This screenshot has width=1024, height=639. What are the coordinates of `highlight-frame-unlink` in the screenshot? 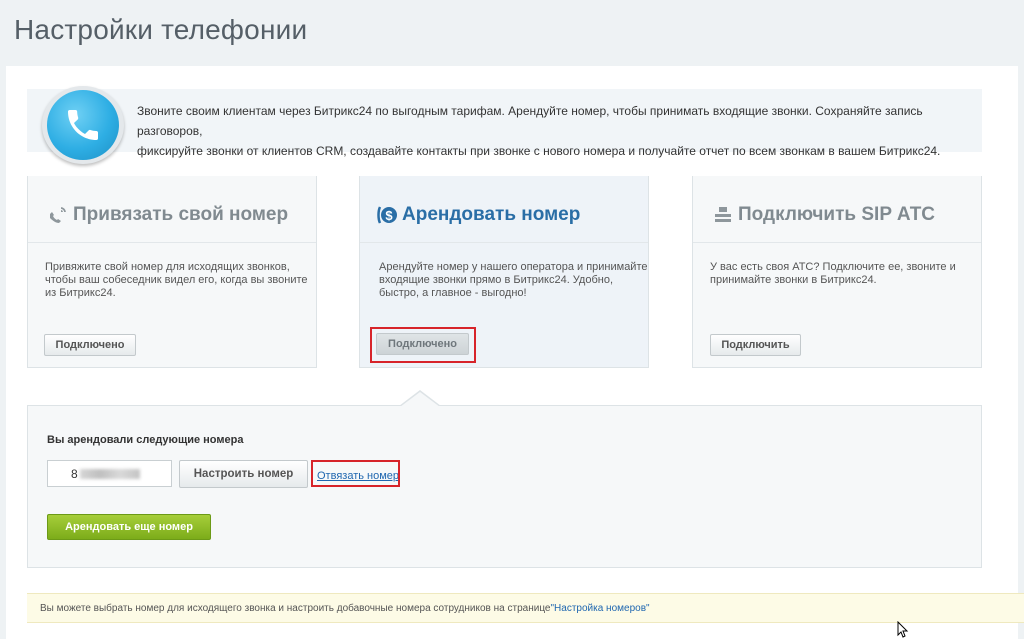 It's located at (355, 473).